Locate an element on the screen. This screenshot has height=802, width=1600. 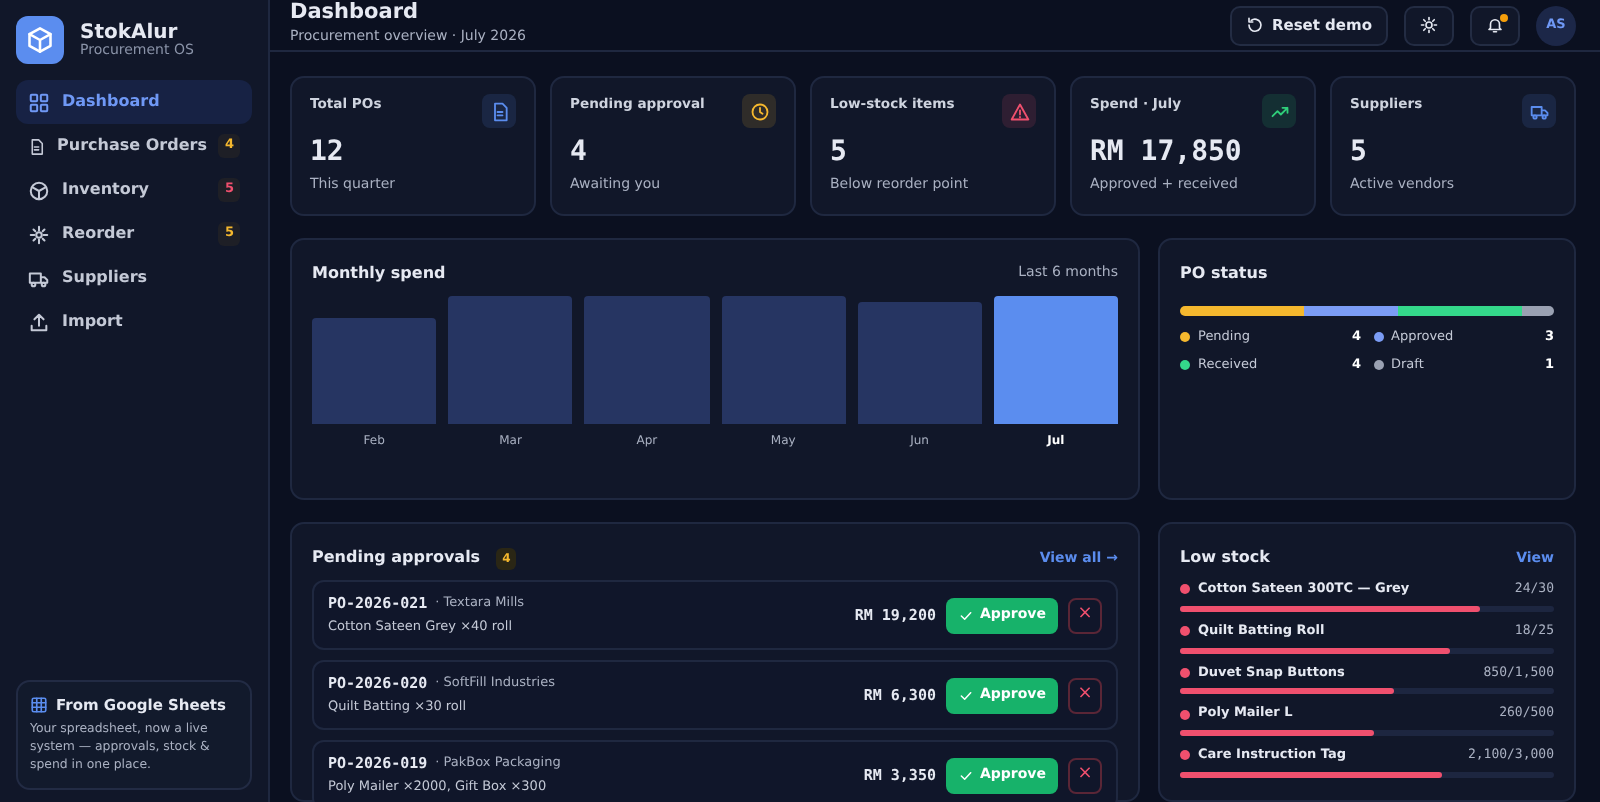
sidebar-item: Dashboard is located at coordinates (134, 102).